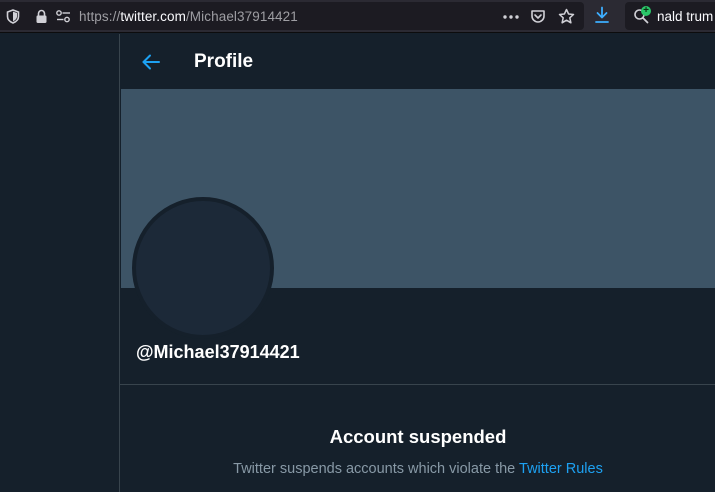 Image resolution: width=715 pixels, height=492 pixels. What do you see at coordinates (602, 15) in the screenshot?
I see `download-icon` at bounding box center [602, 15].